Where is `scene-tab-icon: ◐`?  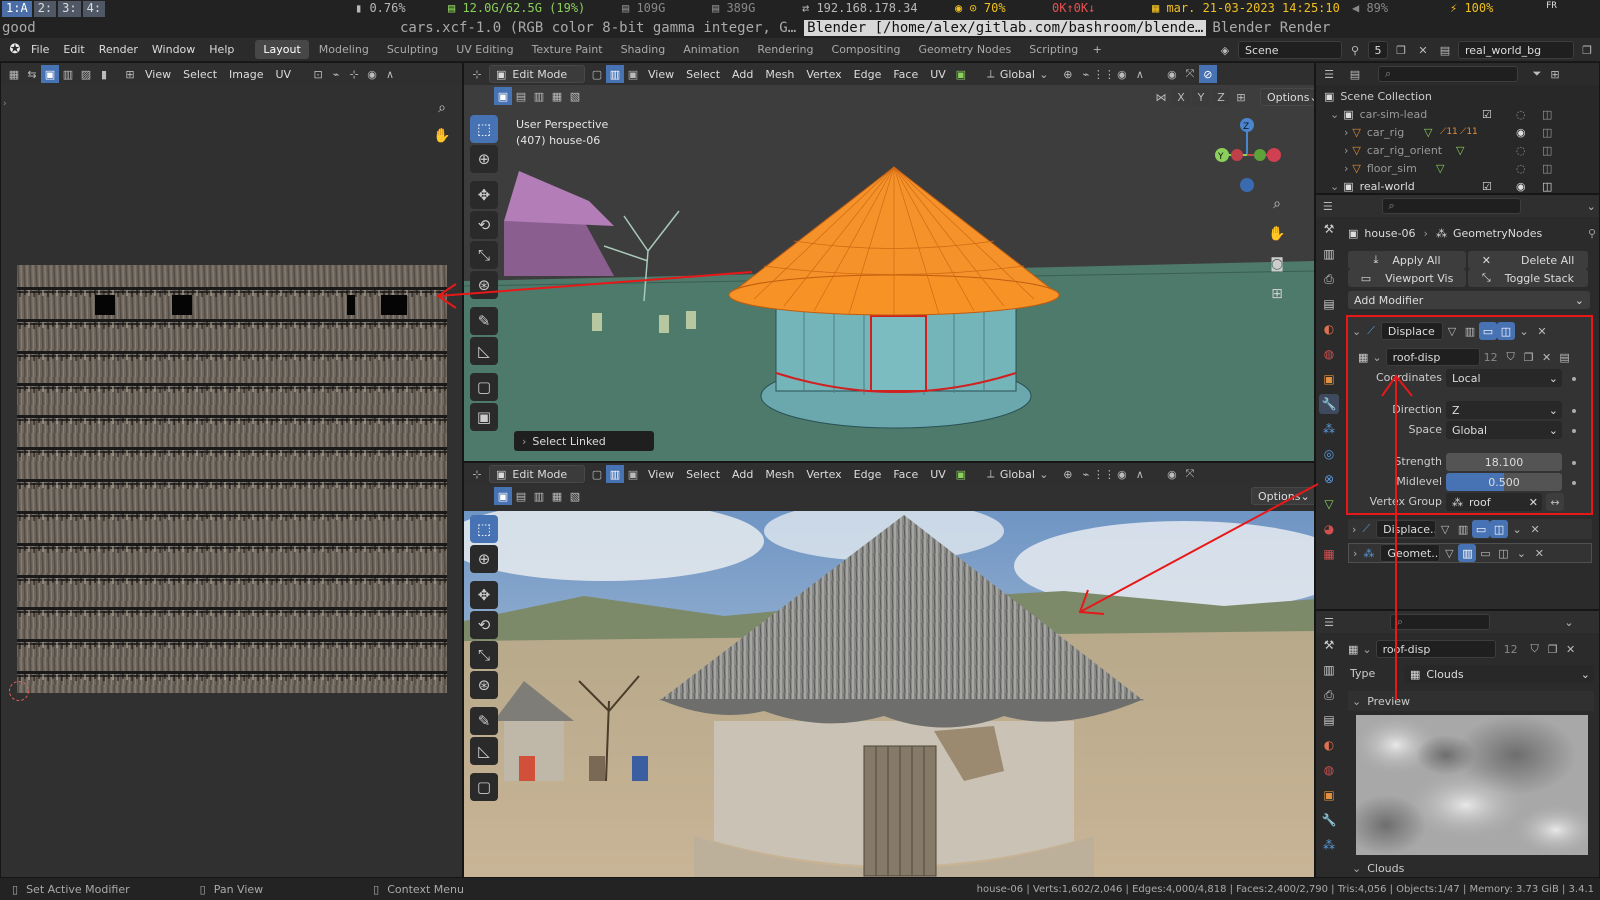
scene-tab-icon: ◐ is located at coordinates (1329, 329).